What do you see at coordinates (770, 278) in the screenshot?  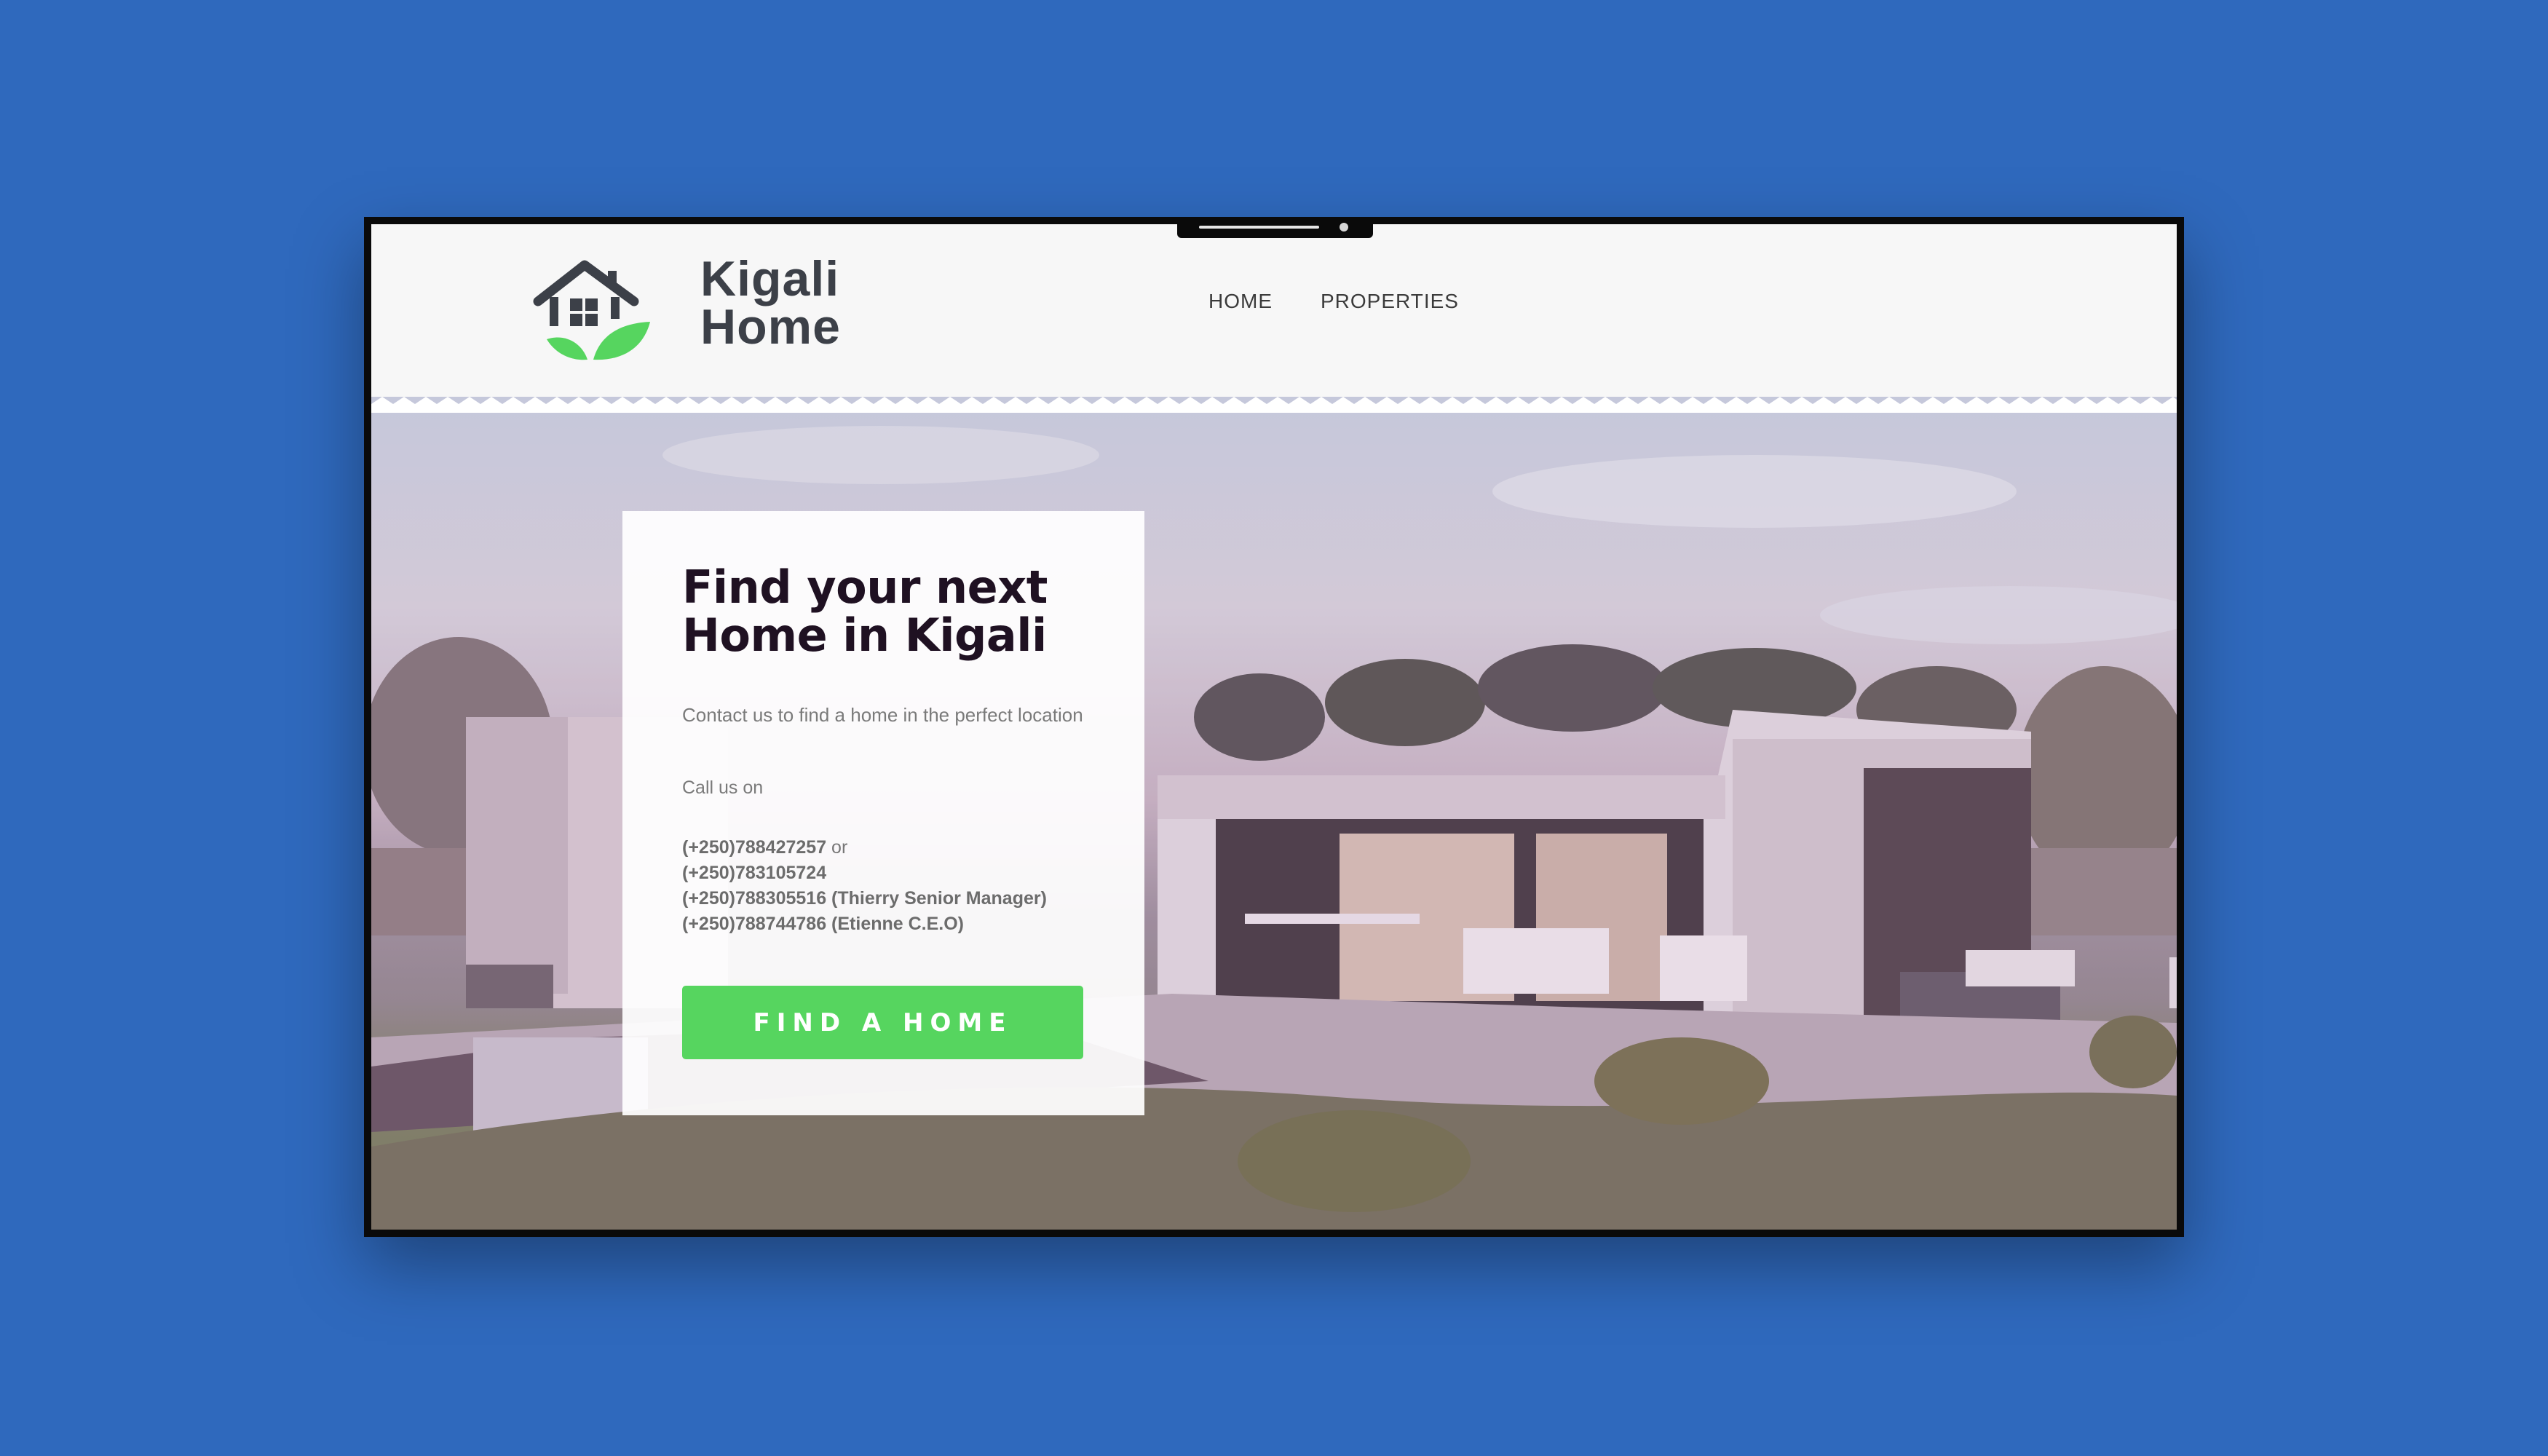 I see `brand-line-1: Kigali` at bounding box center [770, 278].